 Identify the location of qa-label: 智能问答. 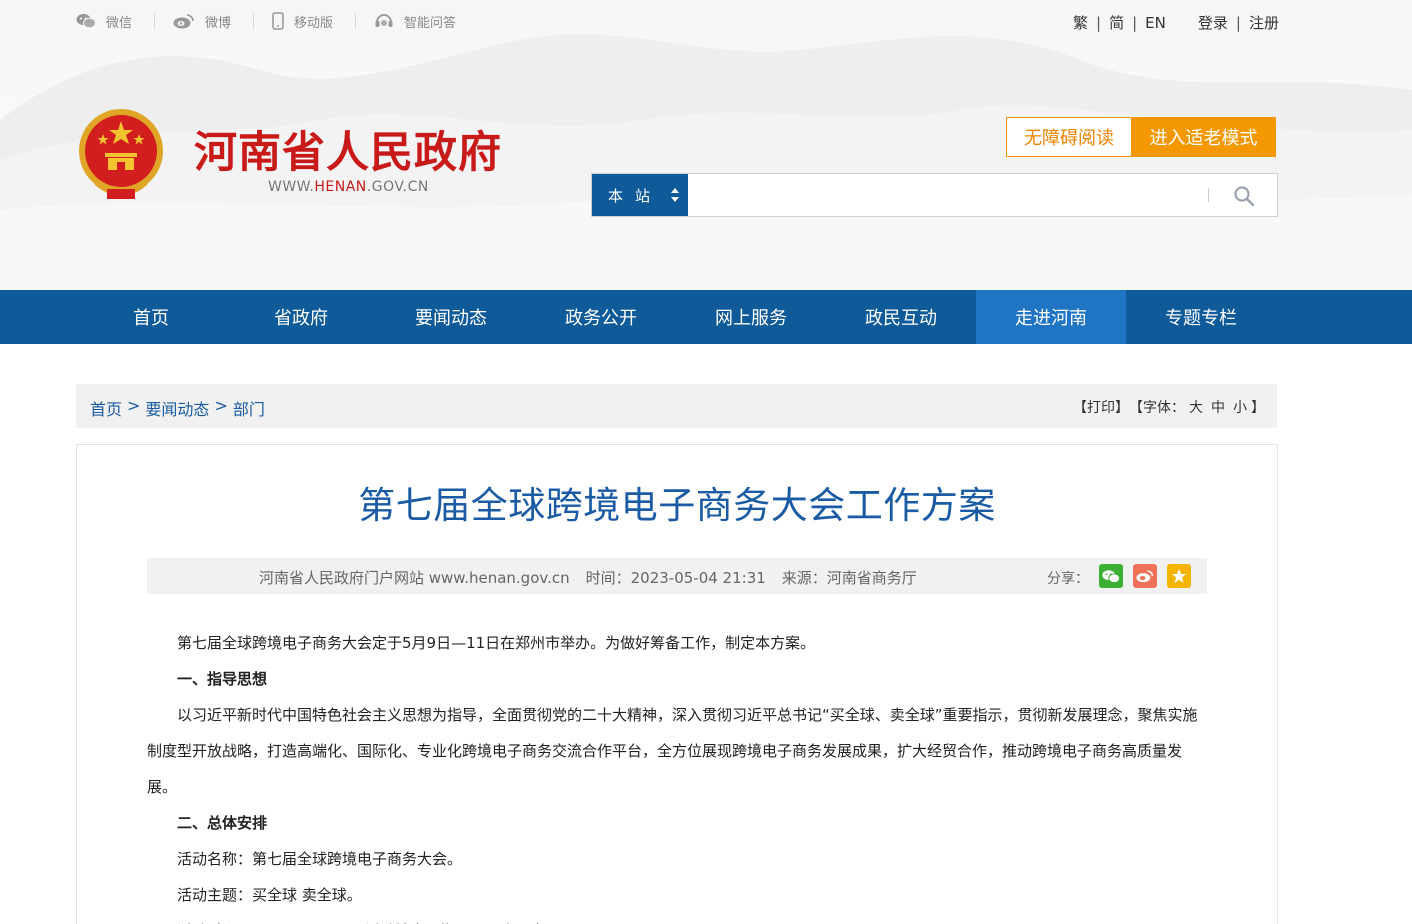
(430, 23).